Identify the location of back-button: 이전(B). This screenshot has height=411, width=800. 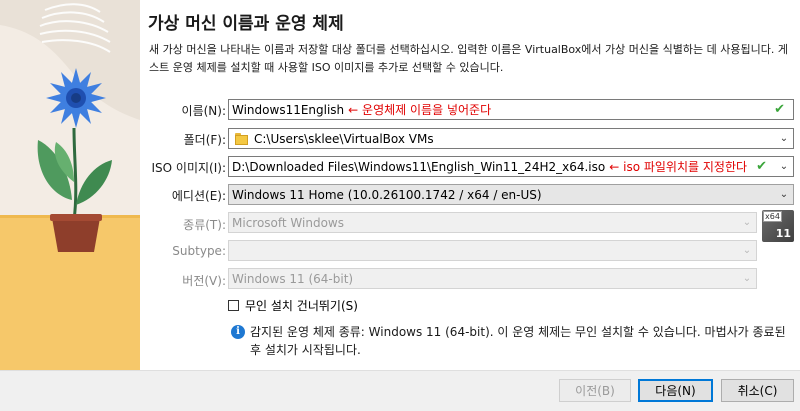
(595, 390).